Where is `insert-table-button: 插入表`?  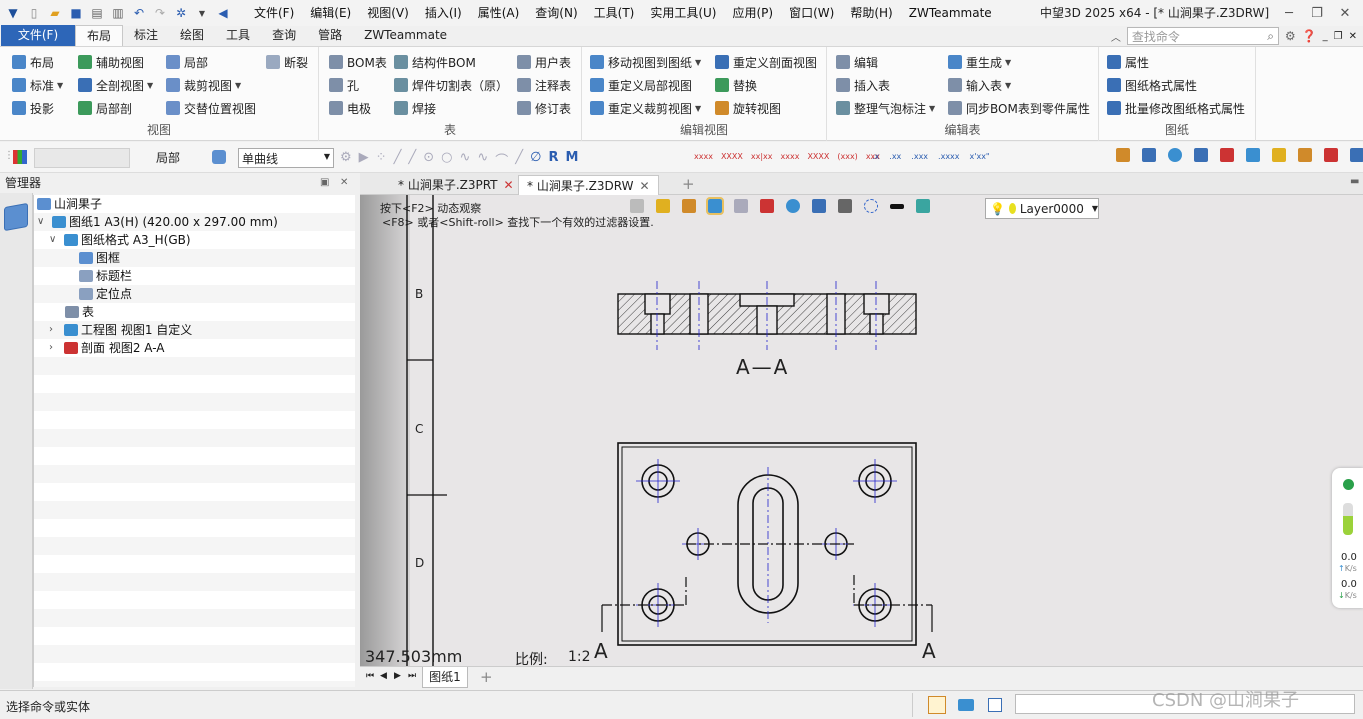
insert-table-button: 插入表 is located at coordinates (863, 85).